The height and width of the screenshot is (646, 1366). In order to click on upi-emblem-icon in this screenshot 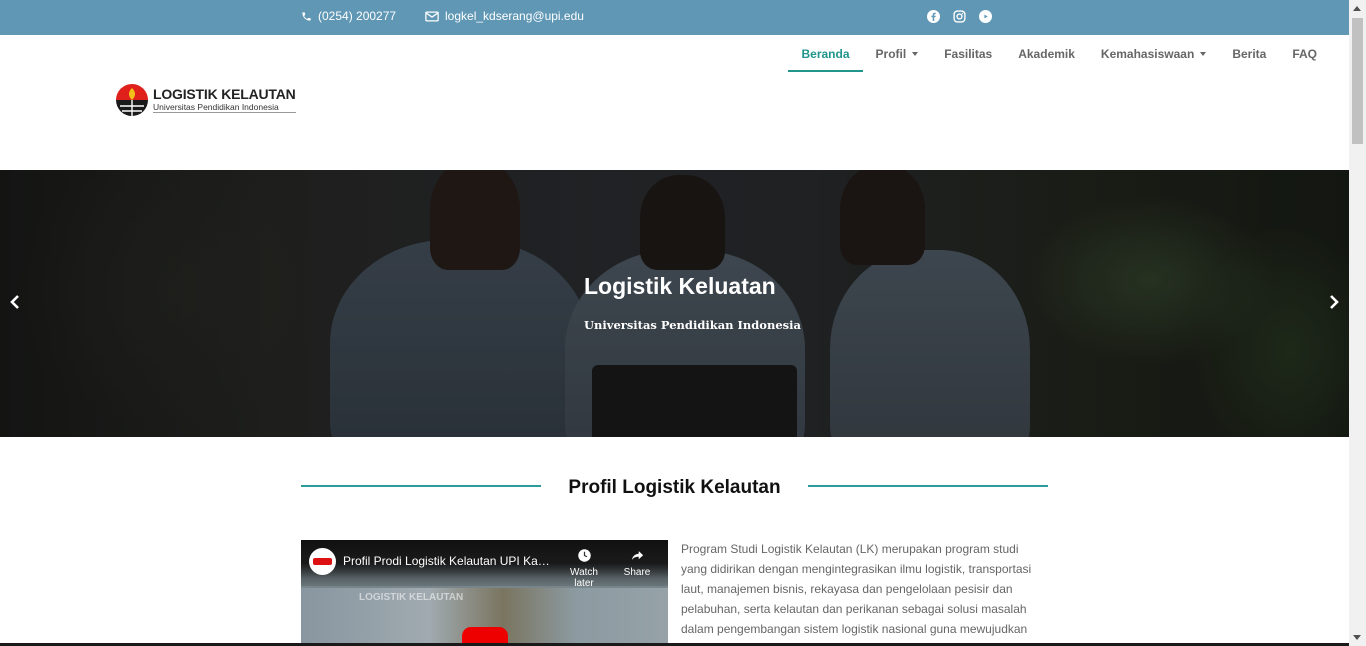, I will do `click(132, 100)`.